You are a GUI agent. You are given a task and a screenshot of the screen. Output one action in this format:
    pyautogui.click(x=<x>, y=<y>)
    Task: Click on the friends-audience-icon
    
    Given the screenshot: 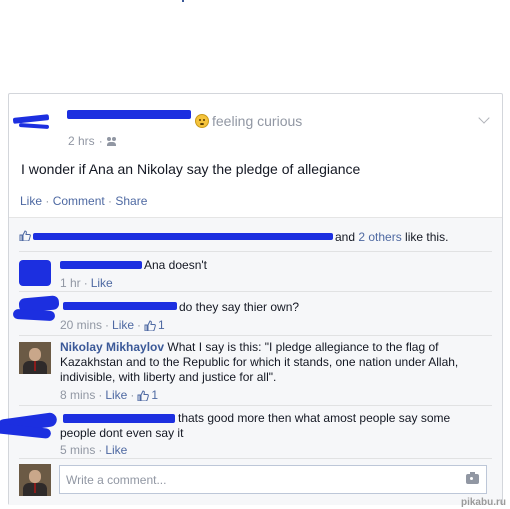 What is the action you would take?
    pyautogui.click(x=111, y=141)
    